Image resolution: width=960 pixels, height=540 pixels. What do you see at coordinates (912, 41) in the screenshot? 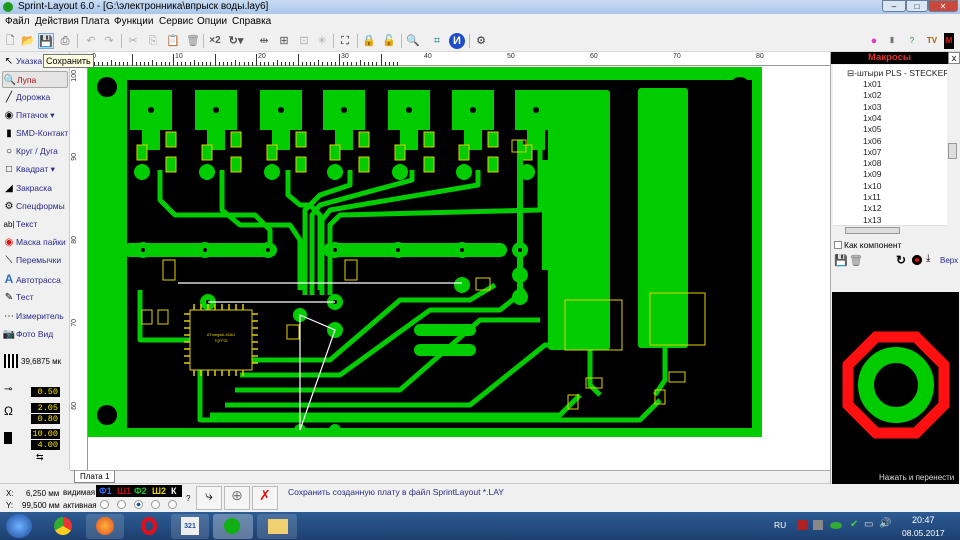
I see `help-icon: ?` at bounding box center [912, 41].